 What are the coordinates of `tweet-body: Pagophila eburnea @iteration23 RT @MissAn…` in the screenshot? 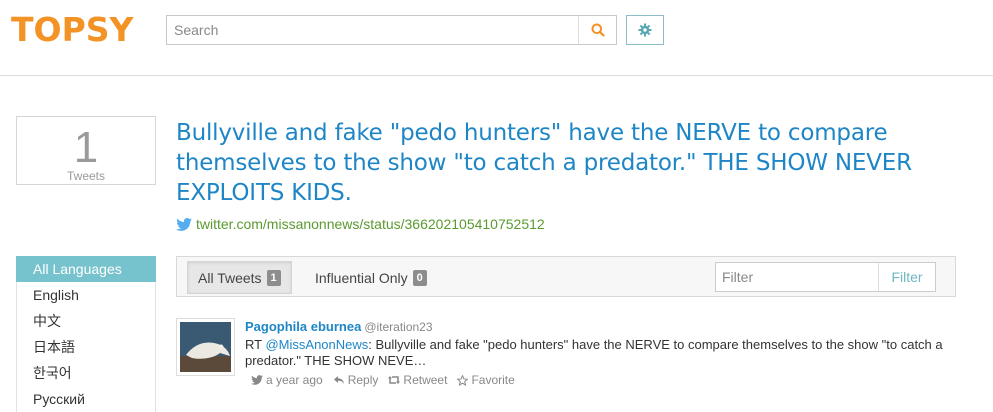 It's located at (600, 352).